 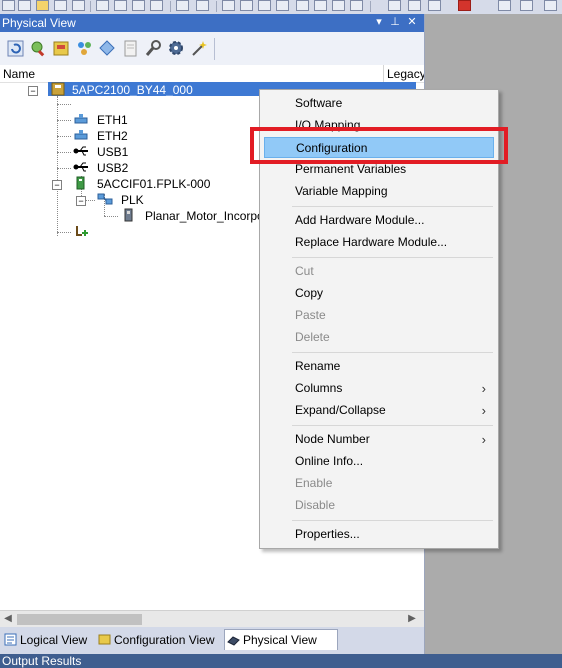 What do you see at coordinates (42, 5) in the screenshot?
I see `folder-icon` at bounding box center [42, 5].